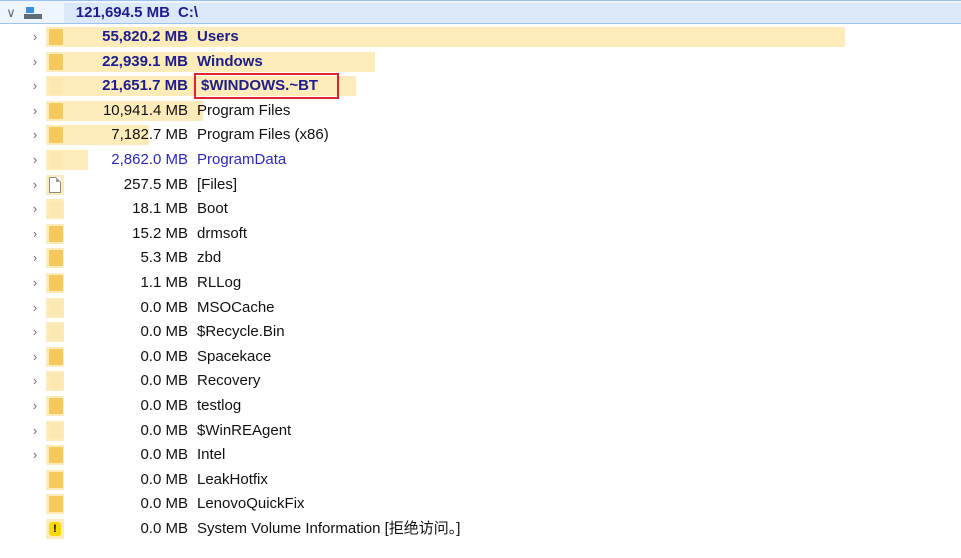 This screenshot has height=558, width=961. Describe the element at coordinates (480, 504) in the screenshot. I see `tree-row: 0.0 MB LenovoQuickFix` at that location.